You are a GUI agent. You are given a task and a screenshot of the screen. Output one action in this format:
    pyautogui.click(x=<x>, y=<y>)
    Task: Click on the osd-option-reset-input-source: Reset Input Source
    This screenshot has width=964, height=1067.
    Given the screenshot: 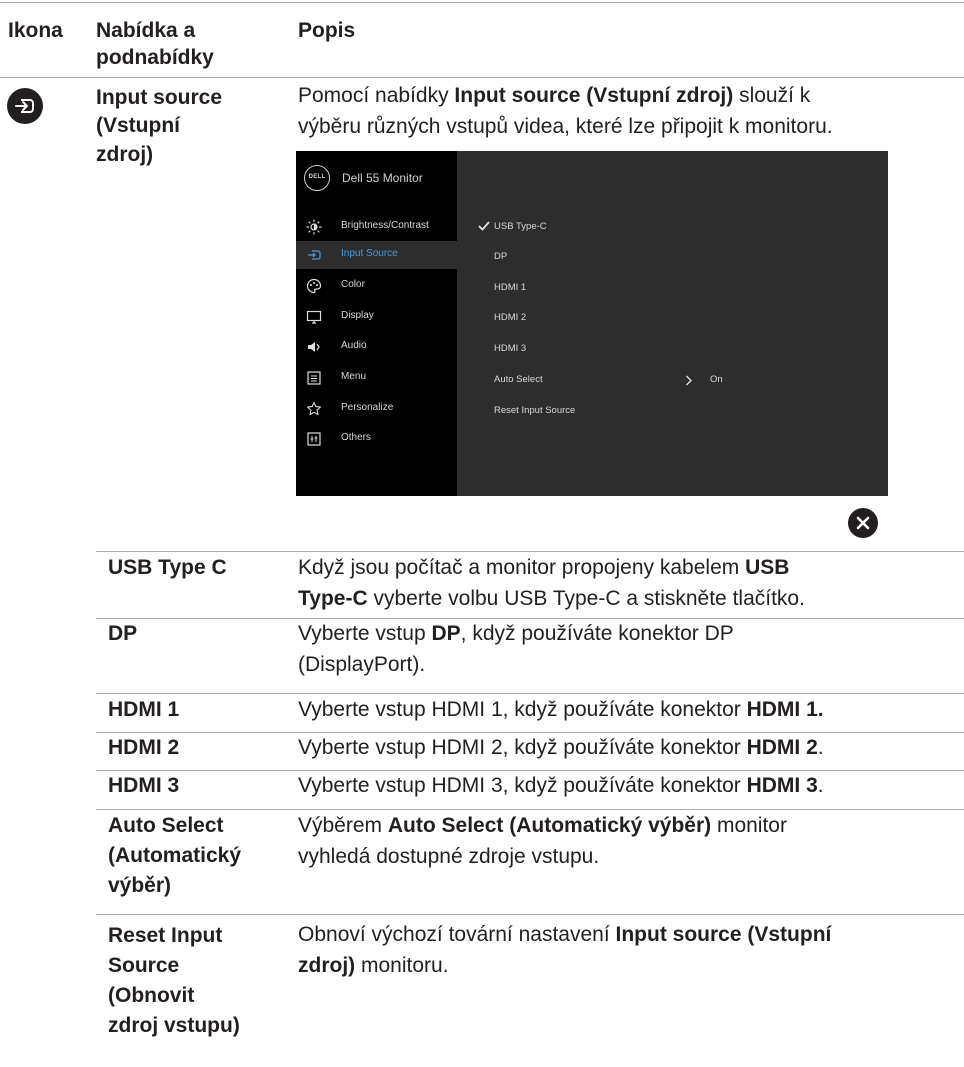 What is the action you would take?
    pyautogui.click(x=534, y=410)
    